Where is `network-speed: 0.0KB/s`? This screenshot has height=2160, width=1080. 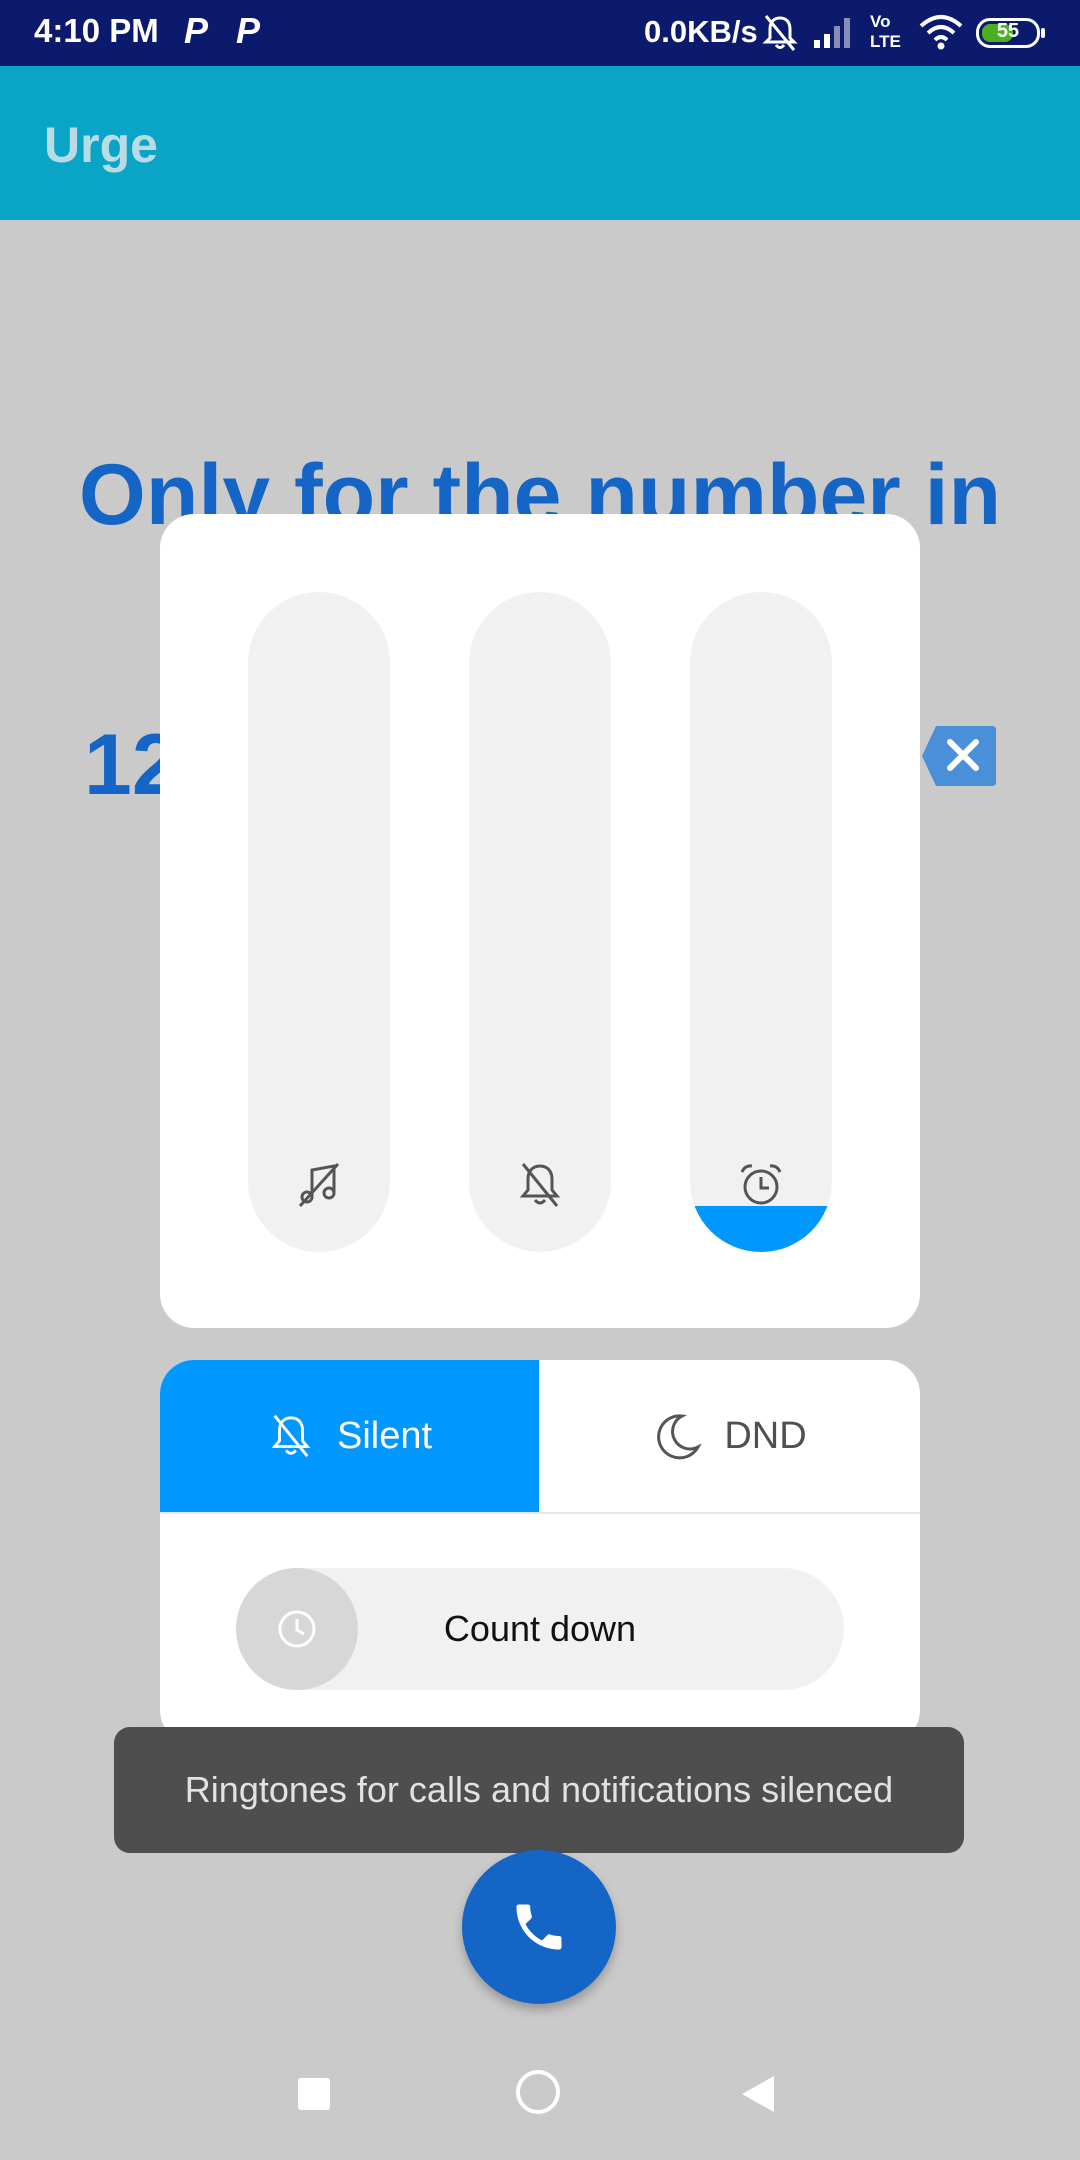
network-speed: 0.0KB/s is located at coordinates (701, 31).